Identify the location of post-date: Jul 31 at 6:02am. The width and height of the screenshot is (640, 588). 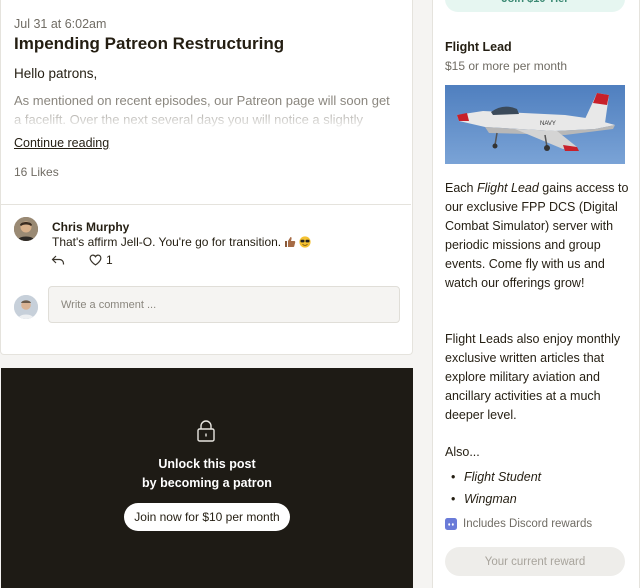
(60, 24).